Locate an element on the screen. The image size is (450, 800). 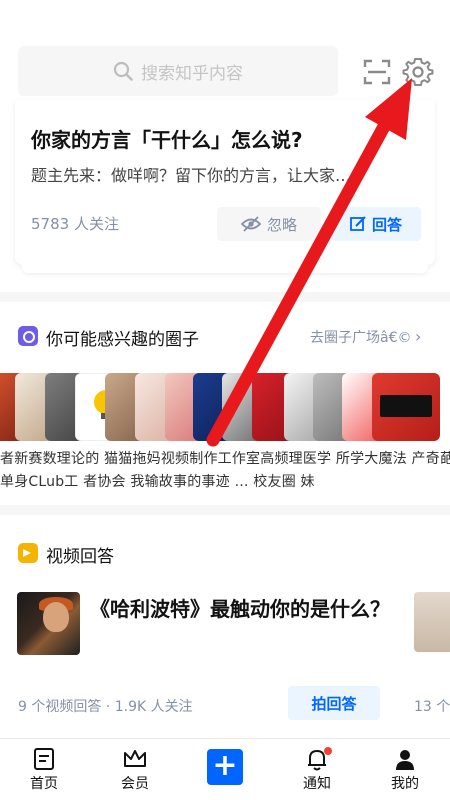
top-bar: 搜索知乎内容 is located at coordinates (225, 50).